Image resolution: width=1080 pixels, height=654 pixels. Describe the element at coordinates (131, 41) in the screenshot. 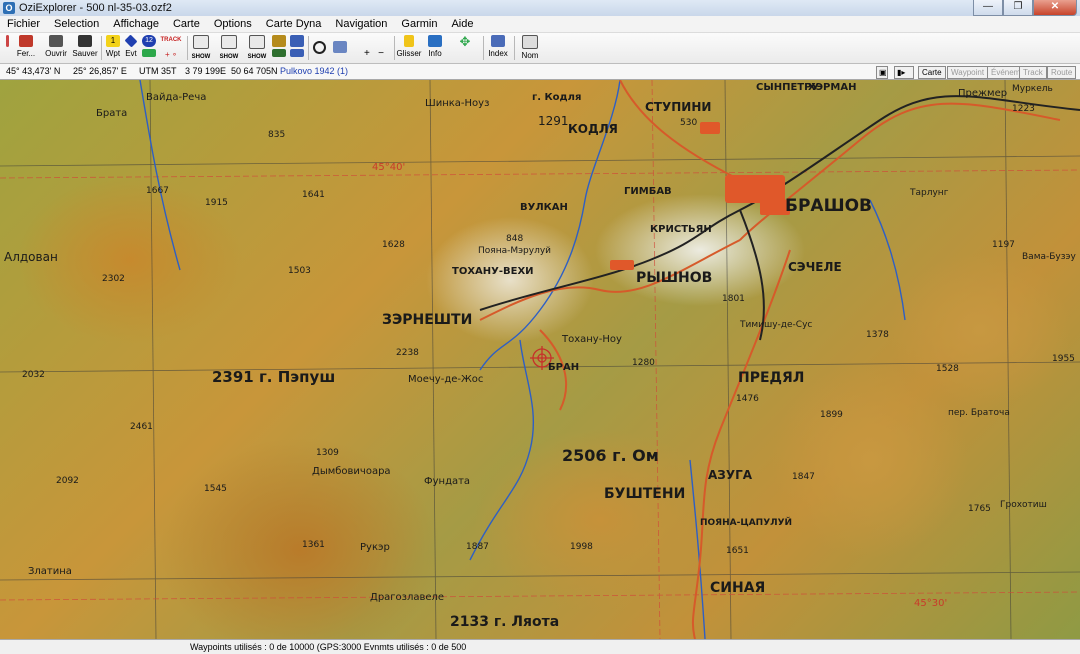

I see `event-diamond-icon` at that location.